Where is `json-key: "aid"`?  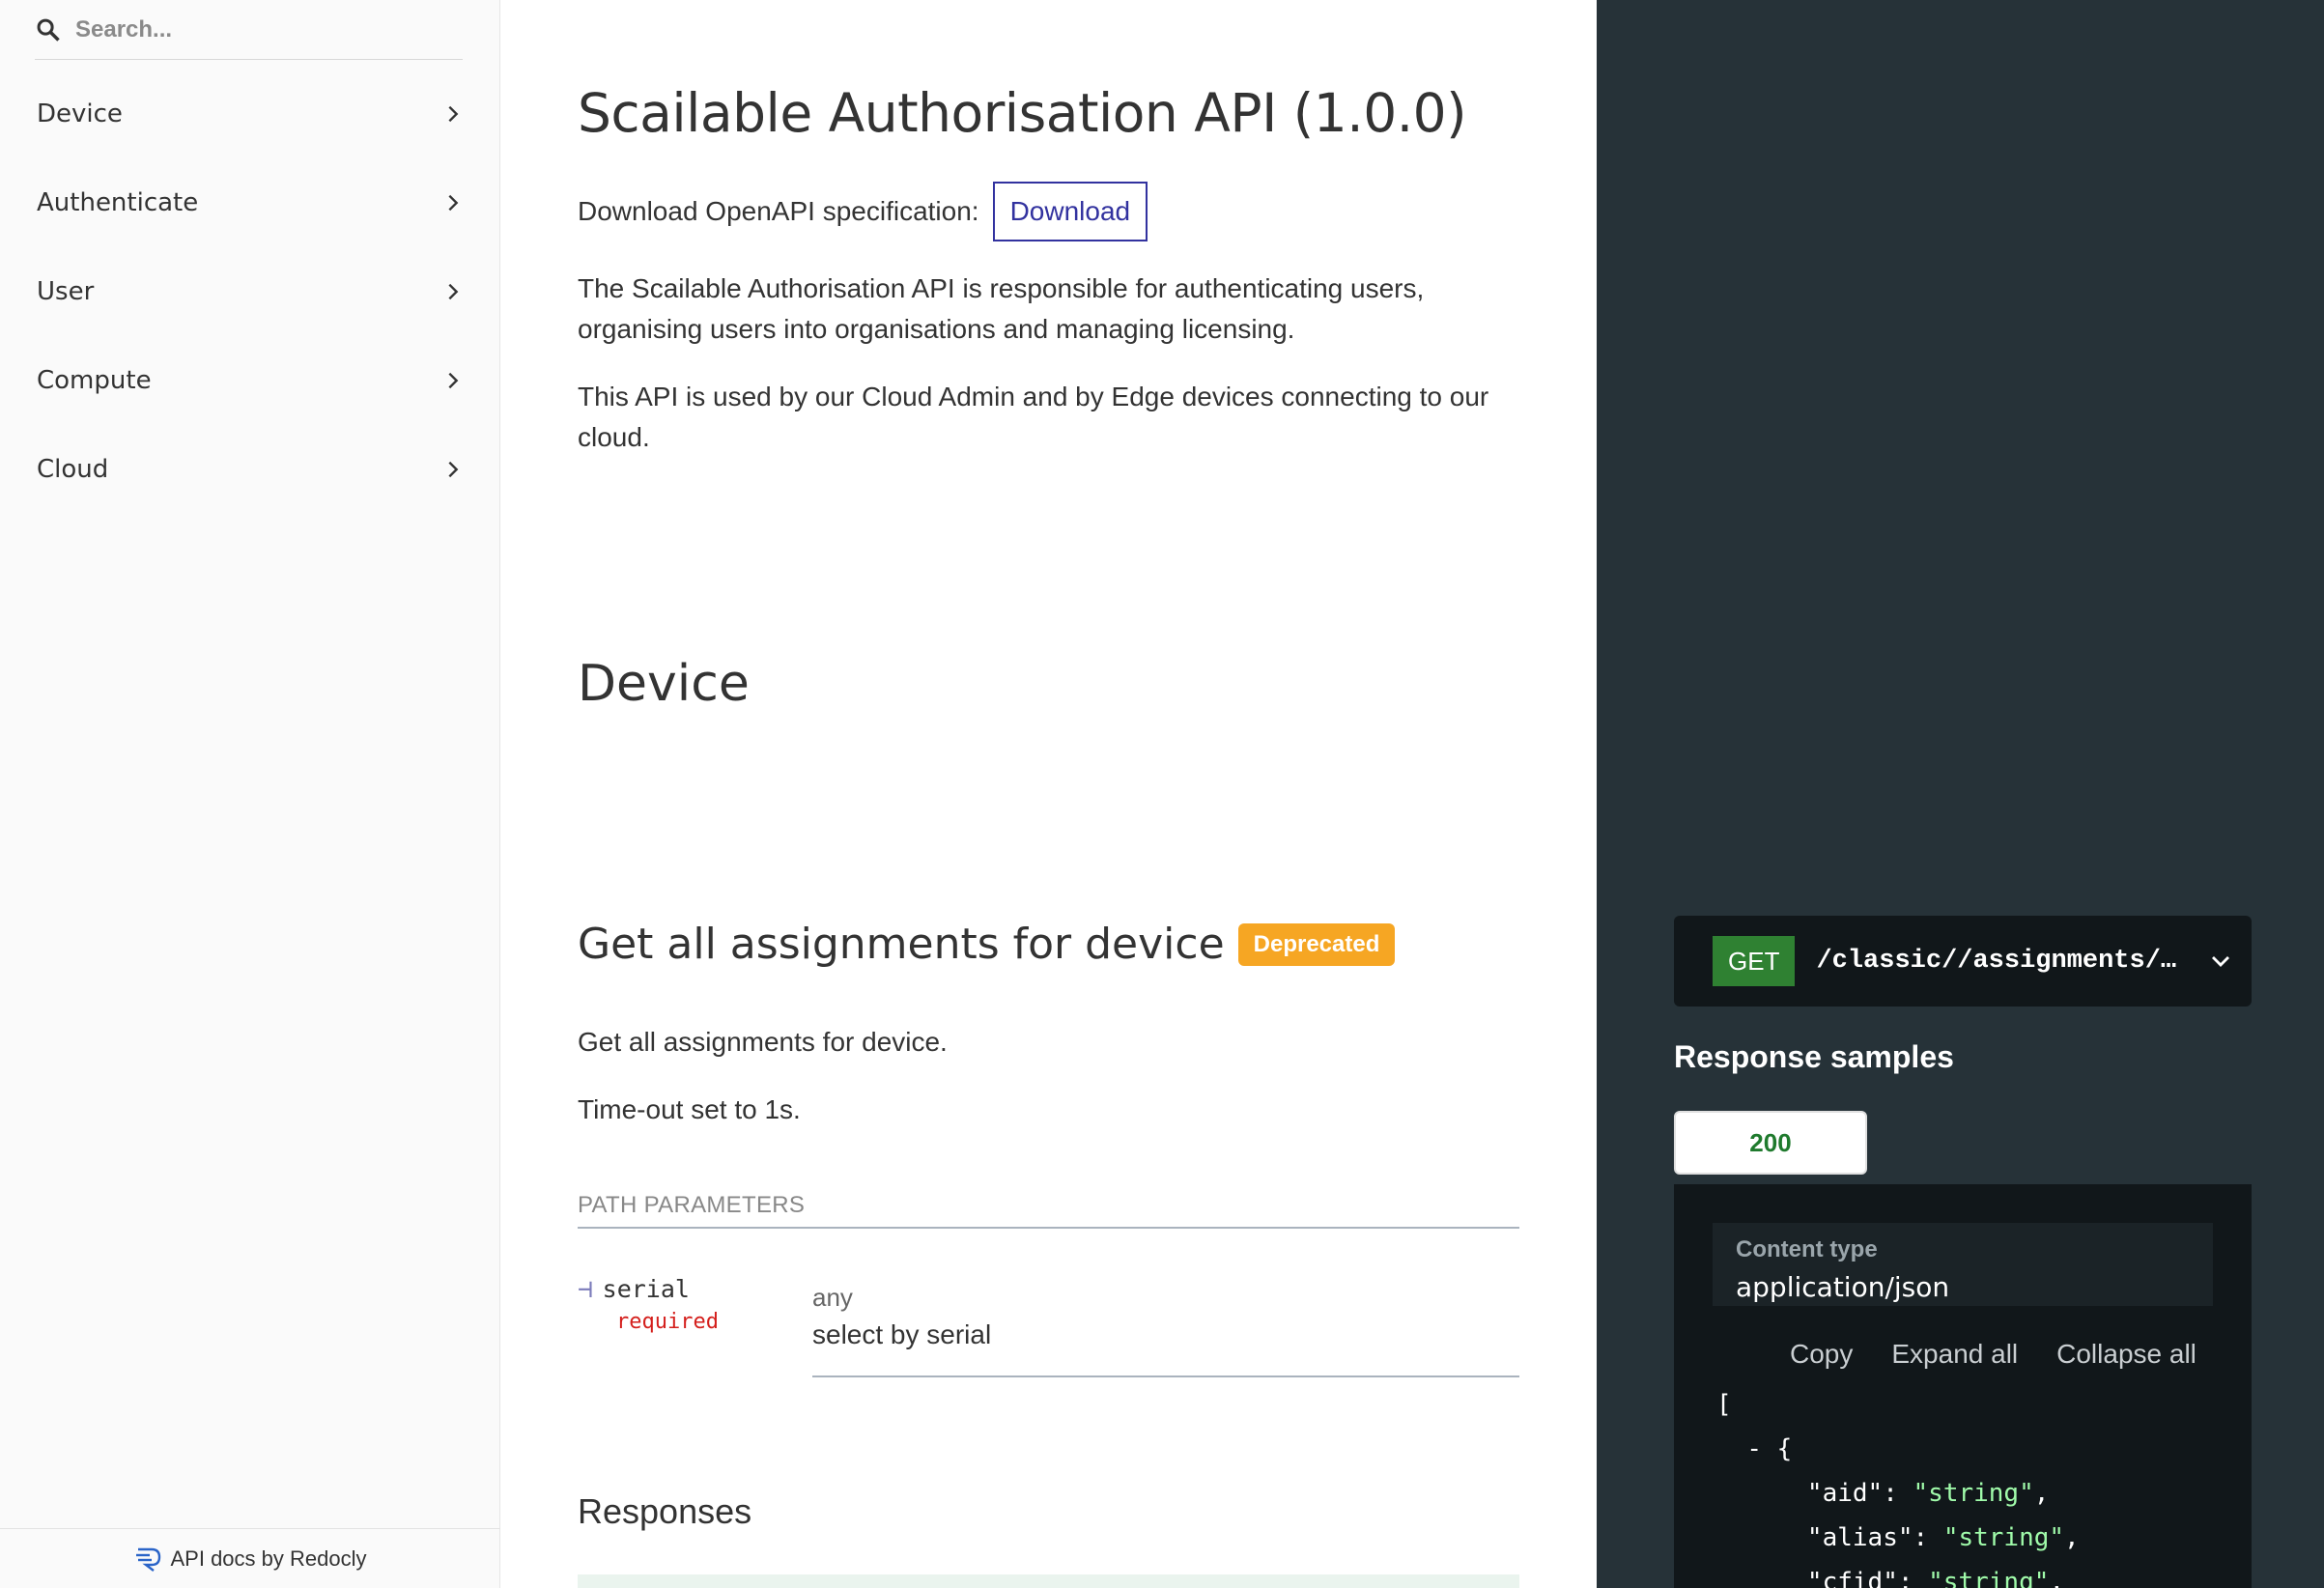 json-key: "aid" is located at coordinates (1845, 1493).